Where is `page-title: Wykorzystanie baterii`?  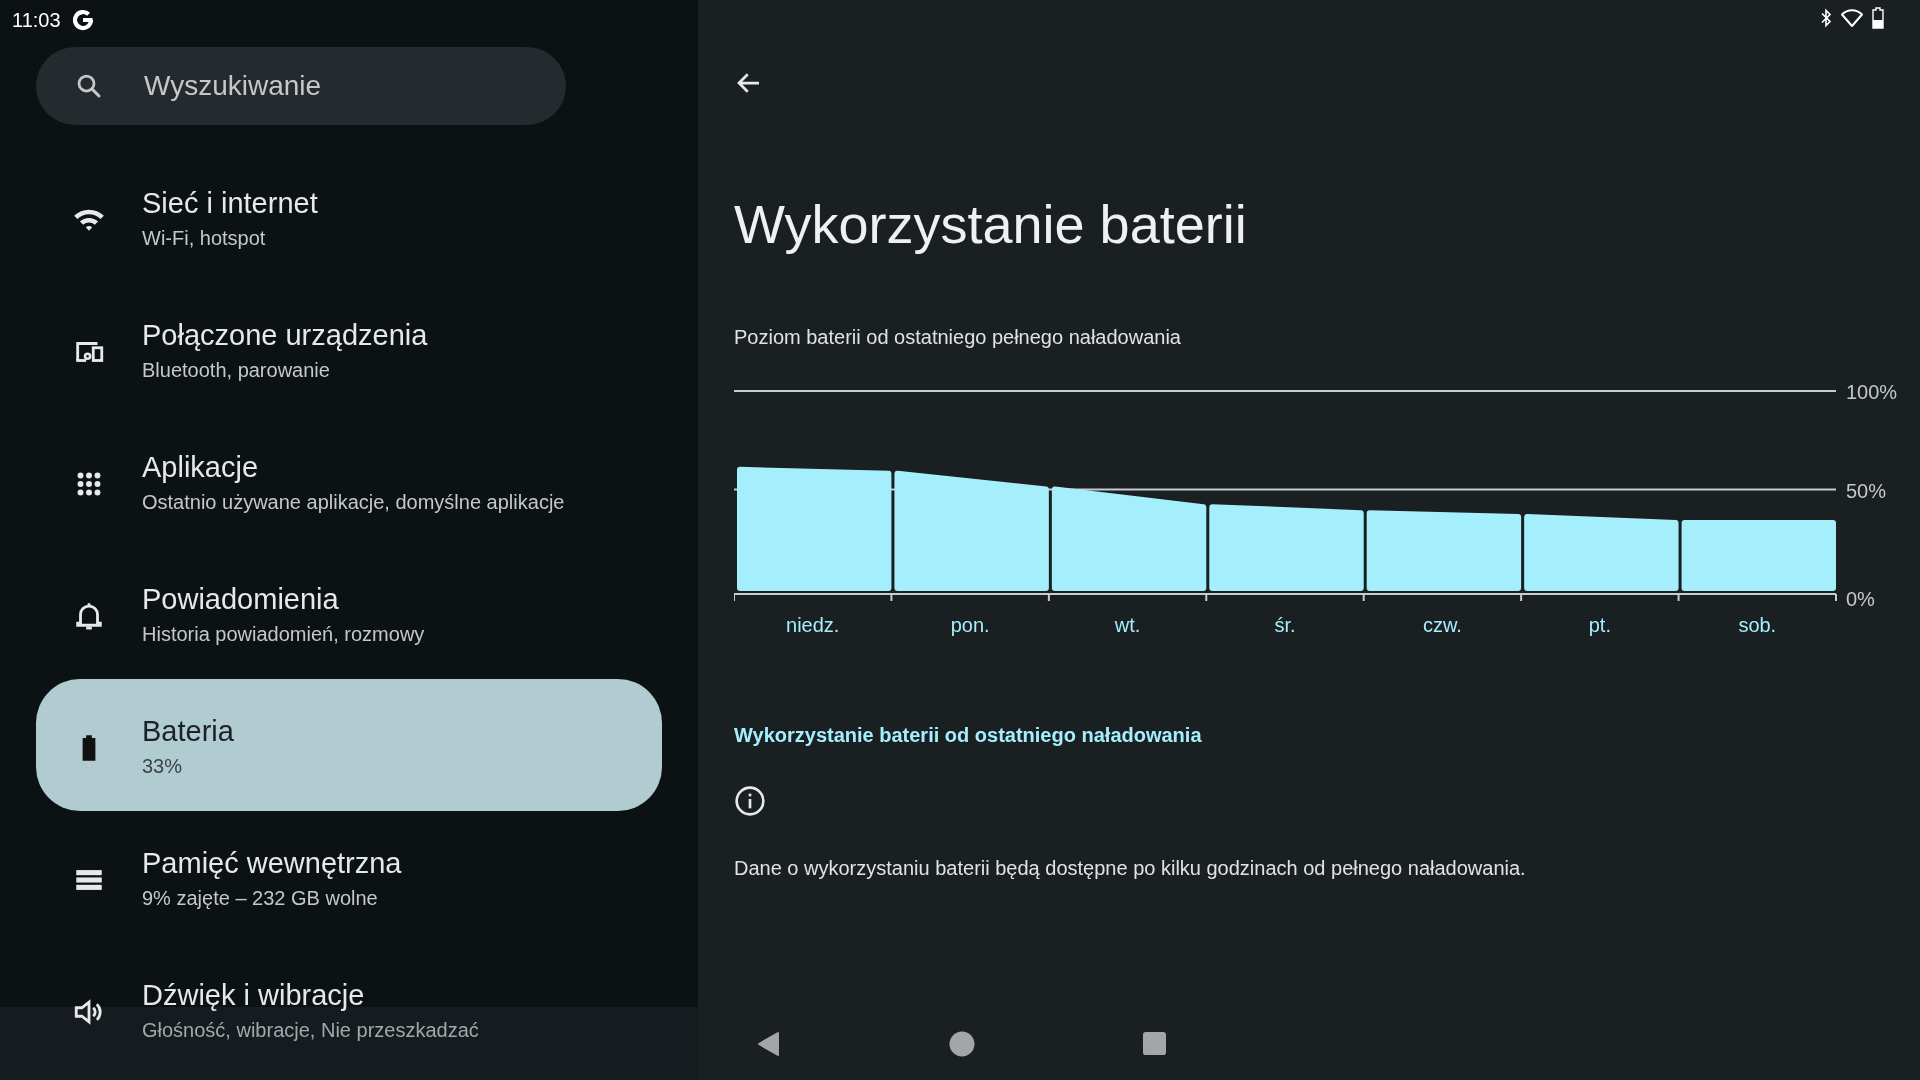 page-title: Wykorzystanie baterii is located at coordinates (990, 224).